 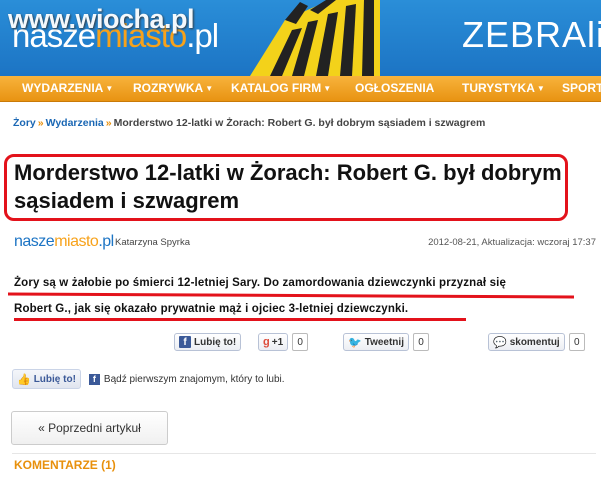 I want to click on twitter-share: 🐦 Tweetnij 0, so click(x=386, y=342).